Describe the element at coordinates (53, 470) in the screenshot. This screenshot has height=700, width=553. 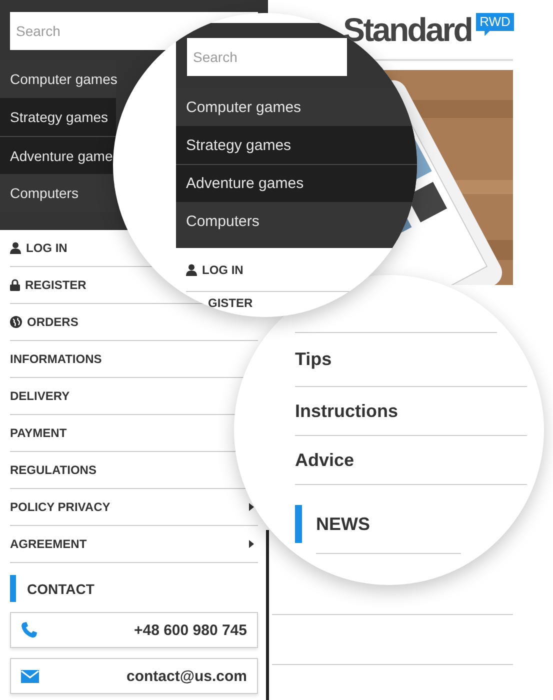
I see `menu-link: REGULATIONS` at that location.